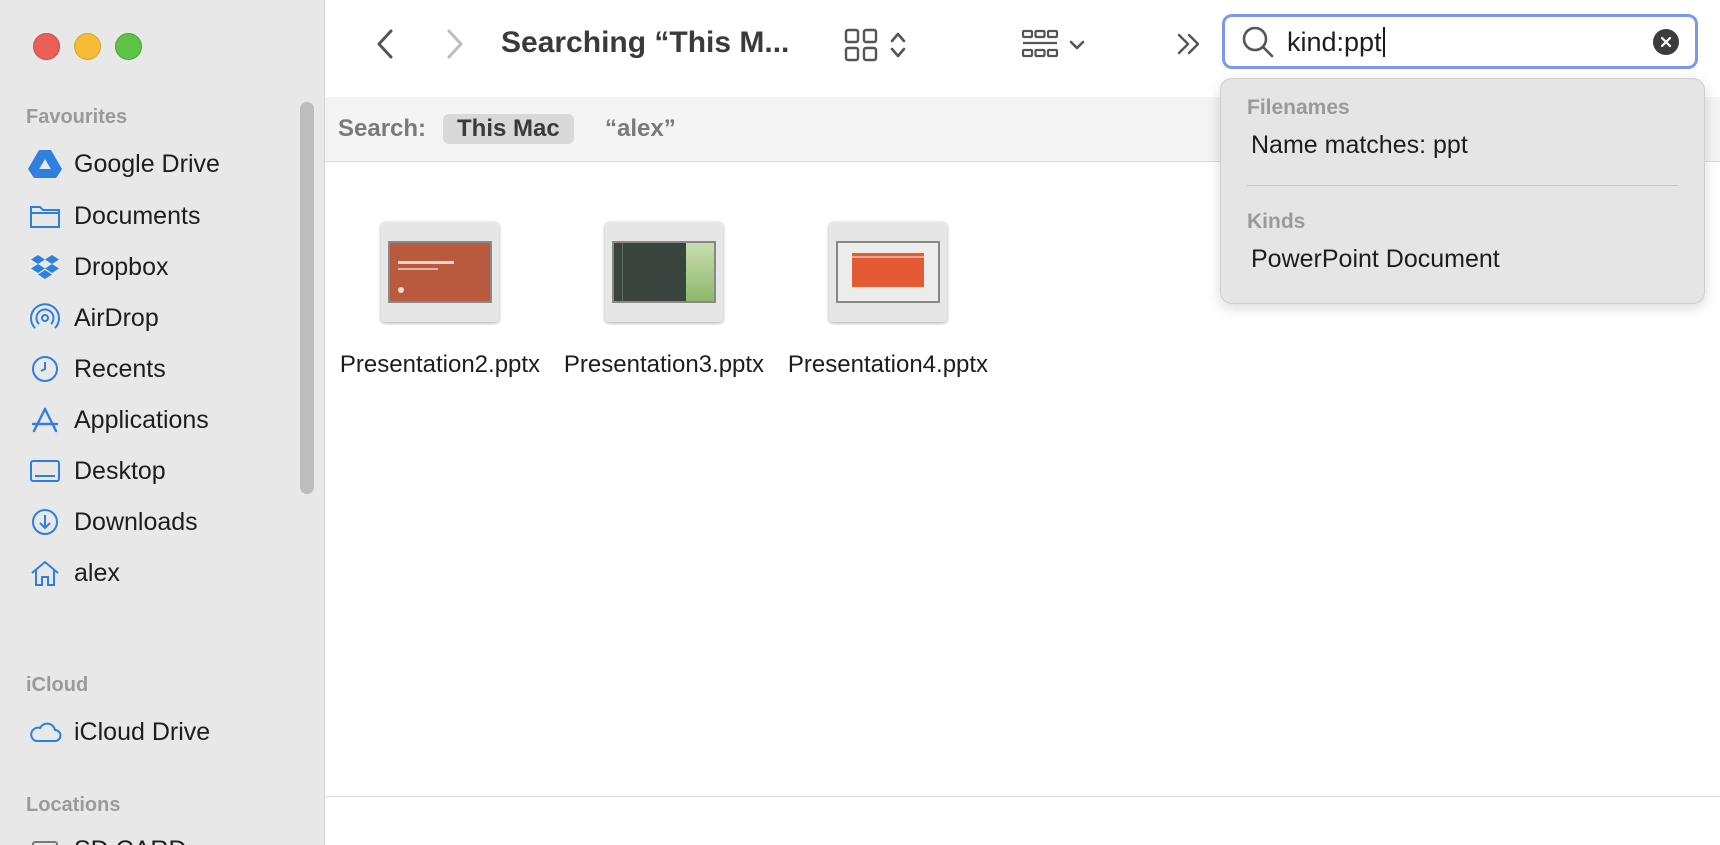  What do you see at coordinates (1040, 43) in the screenshot?
I see `group-icon` at bounding box center [1040, 43].